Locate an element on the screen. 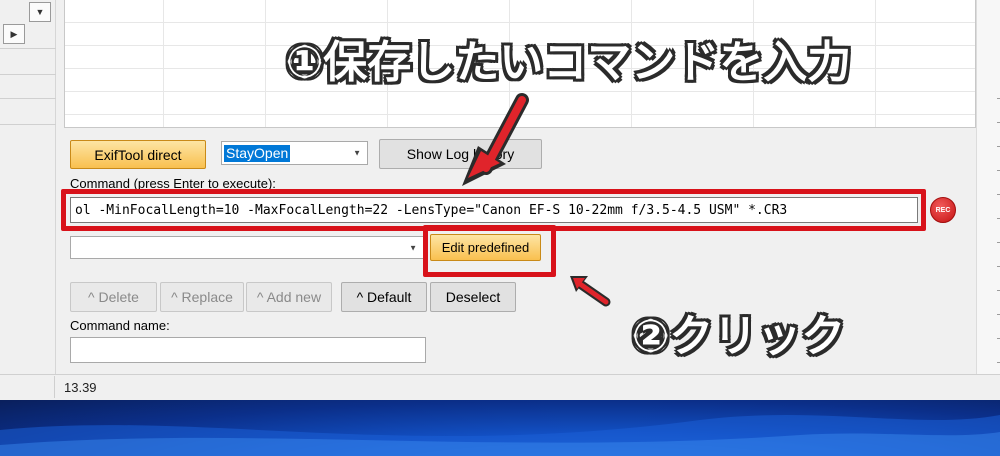  left-pane: ▼ ▶ is located at coordinates (28, 187).